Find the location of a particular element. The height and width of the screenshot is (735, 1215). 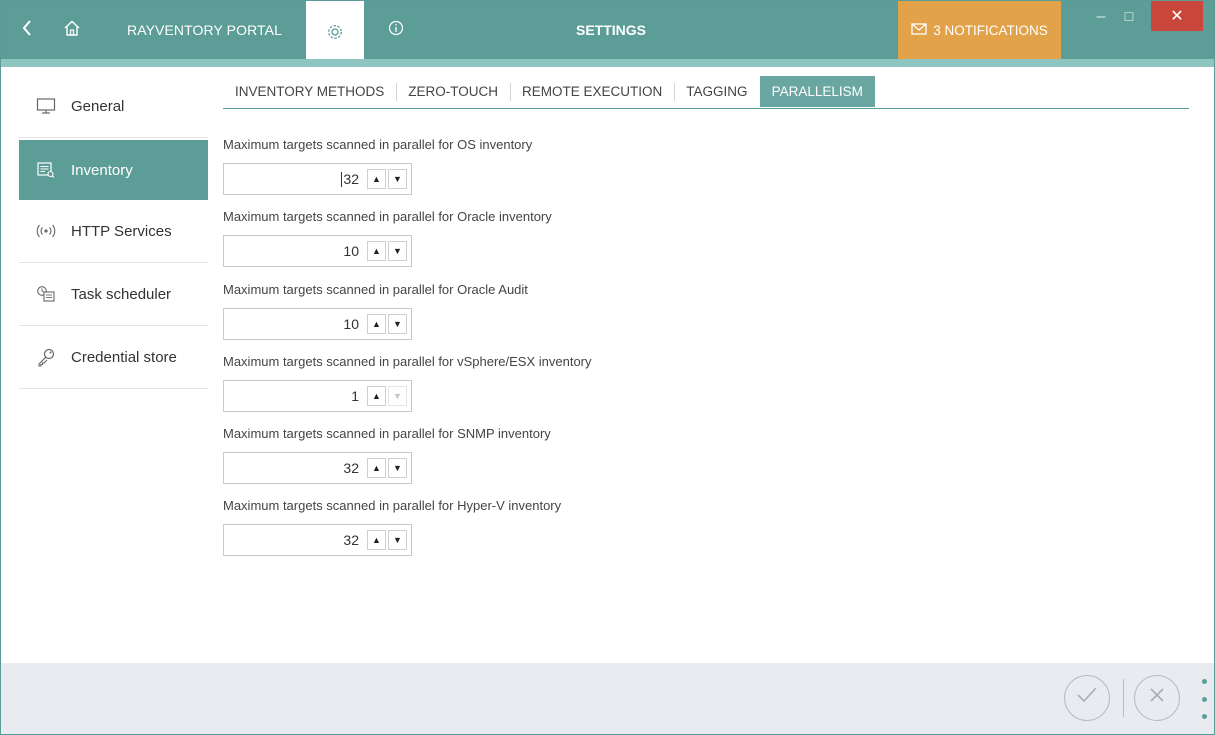

footer-bar is located at coordinates (607, 698).